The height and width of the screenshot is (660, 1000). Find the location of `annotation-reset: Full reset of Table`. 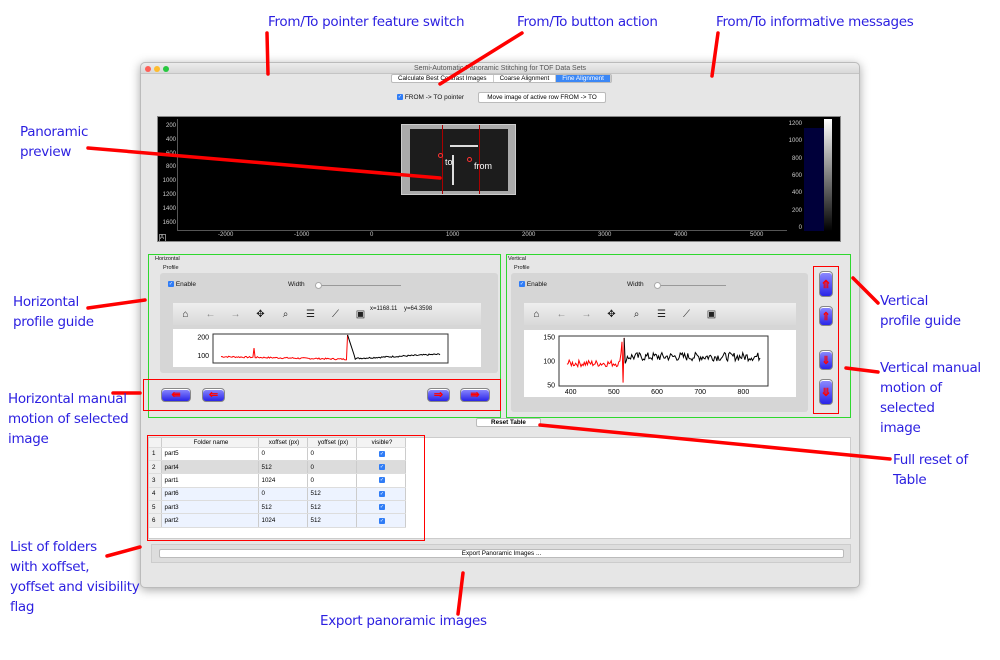

annotation-reset: Full reset of Table is located at coordinates (930, 470).